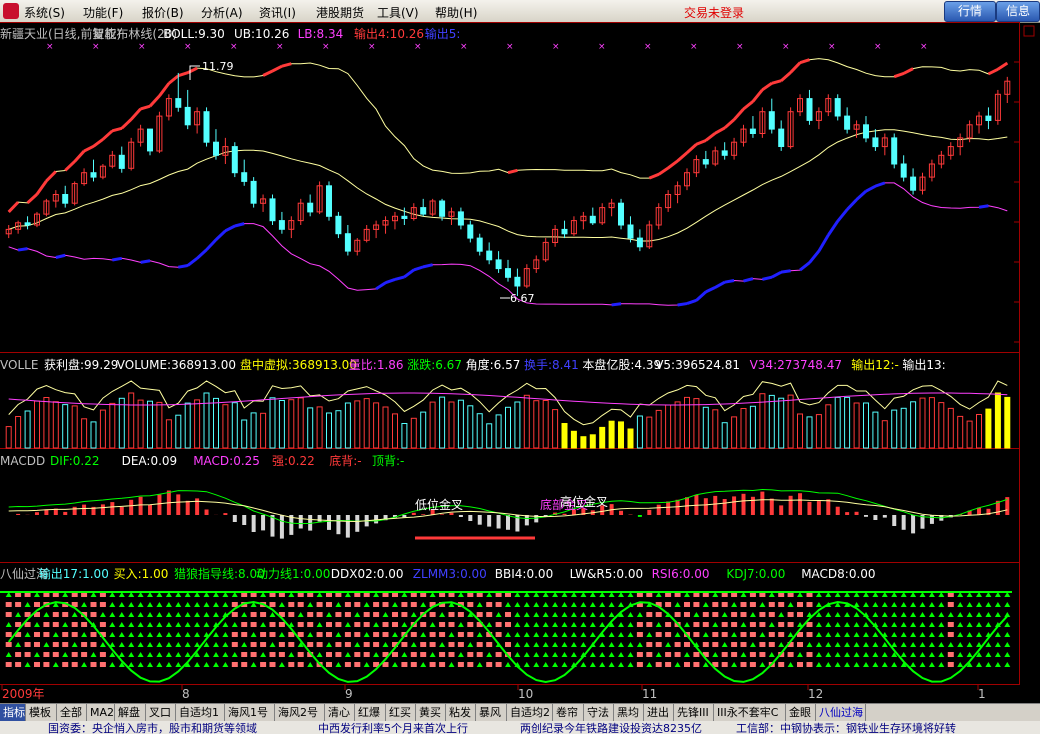 The height and width of the screenshot is (734, 1040). What do you see at coordinates (72, 712) in the screenshot?
I see `tab-2: 全部` at bounding box center [72, 712].